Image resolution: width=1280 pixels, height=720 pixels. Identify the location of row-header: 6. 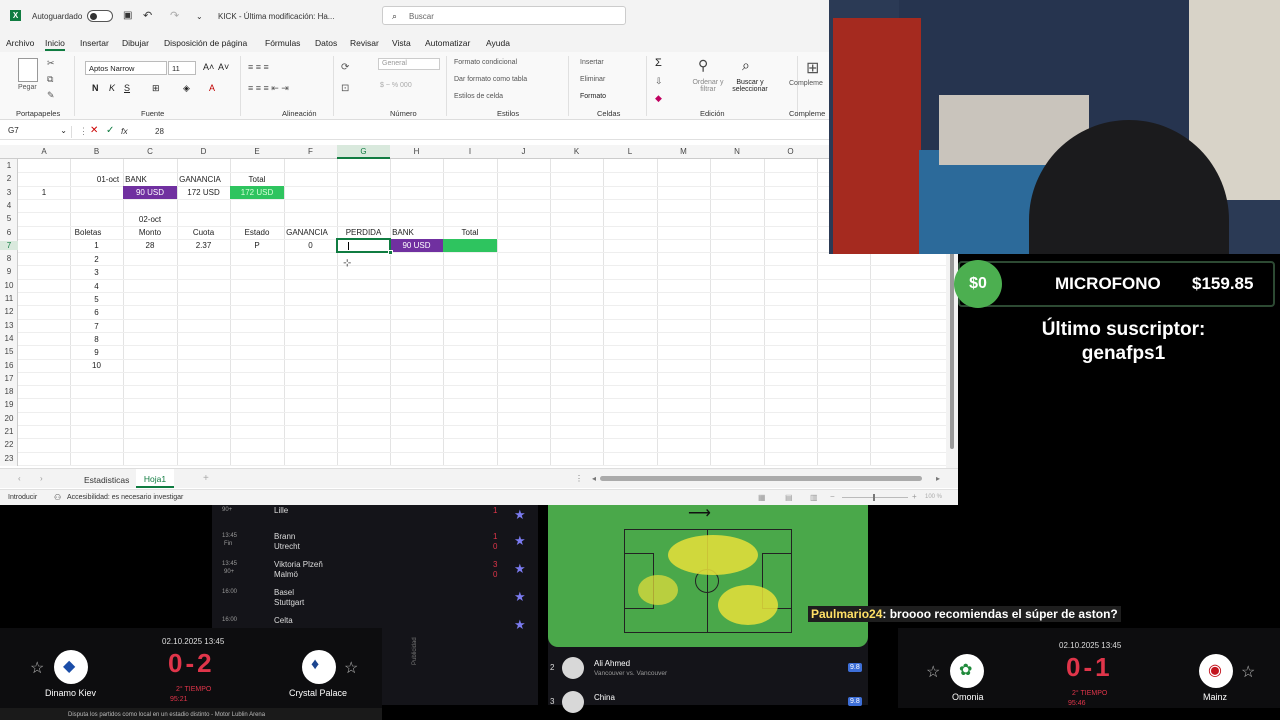
(9, 232).